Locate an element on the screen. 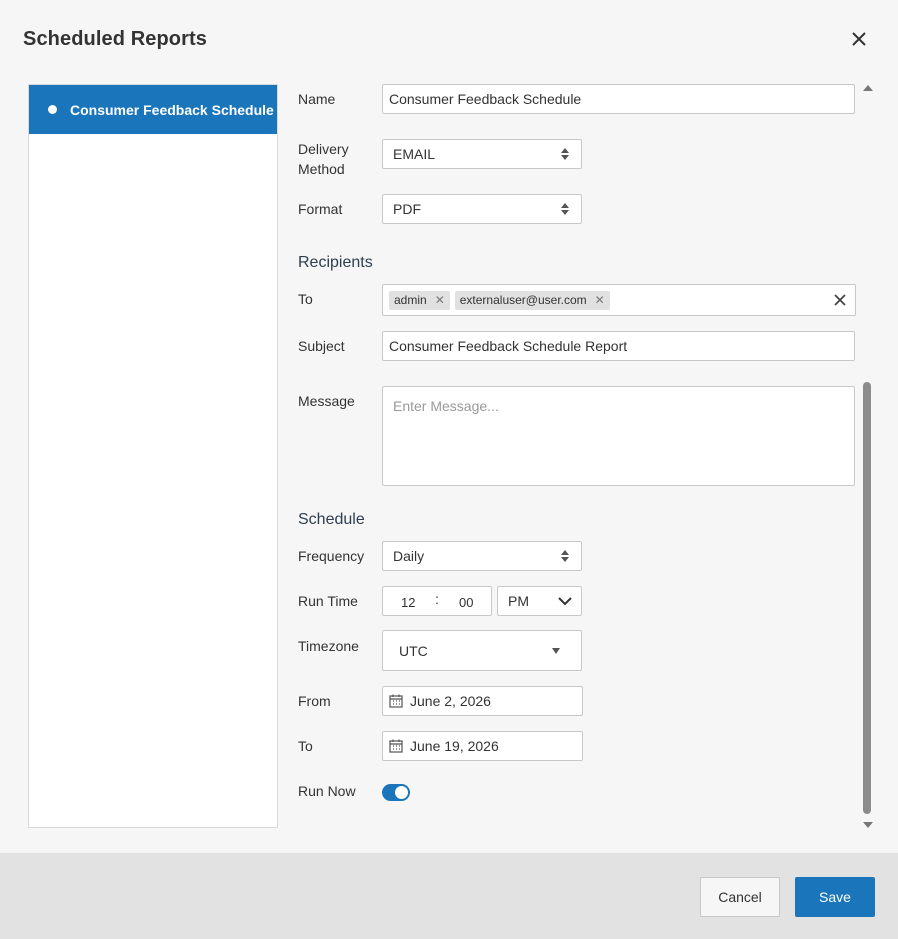  name-label: Name is located at coordinates (317, 99).